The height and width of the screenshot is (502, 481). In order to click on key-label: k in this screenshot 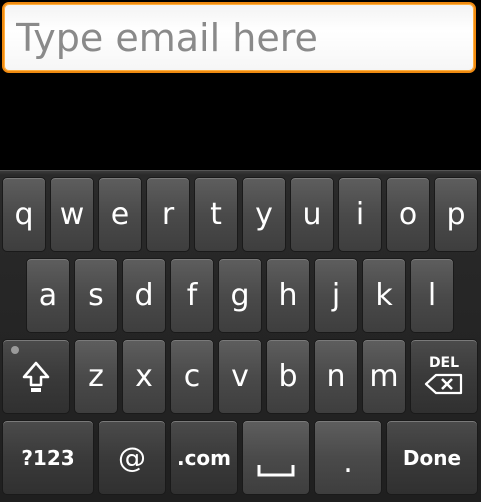, I will do `click(384, 295)`.